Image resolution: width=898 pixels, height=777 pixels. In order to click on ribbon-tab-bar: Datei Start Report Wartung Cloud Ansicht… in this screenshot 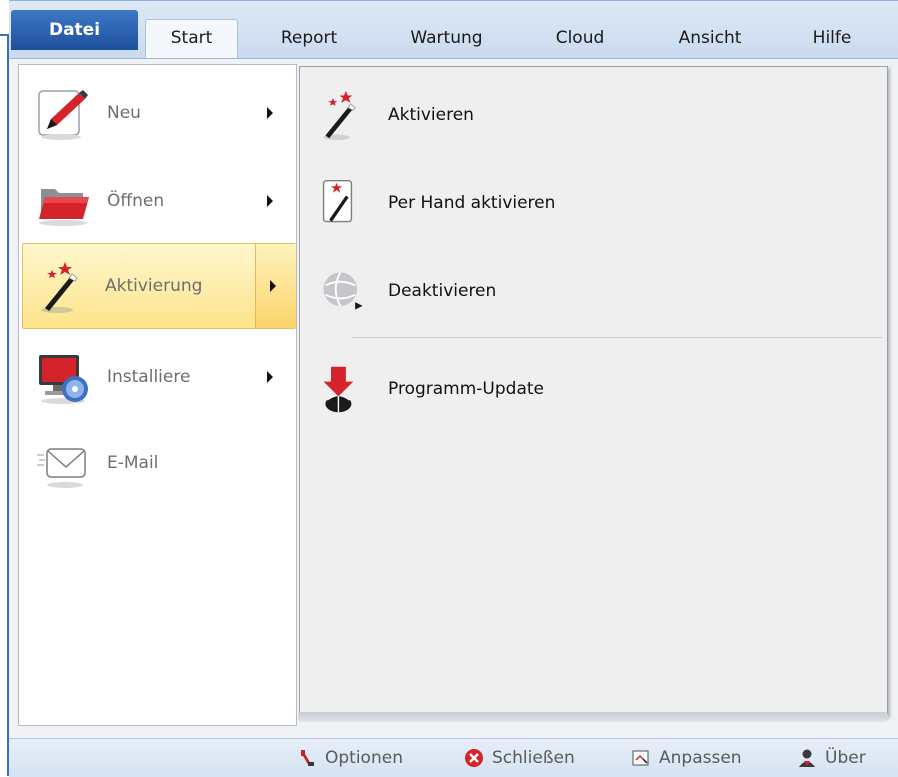, I will do `click(453, 30)`.